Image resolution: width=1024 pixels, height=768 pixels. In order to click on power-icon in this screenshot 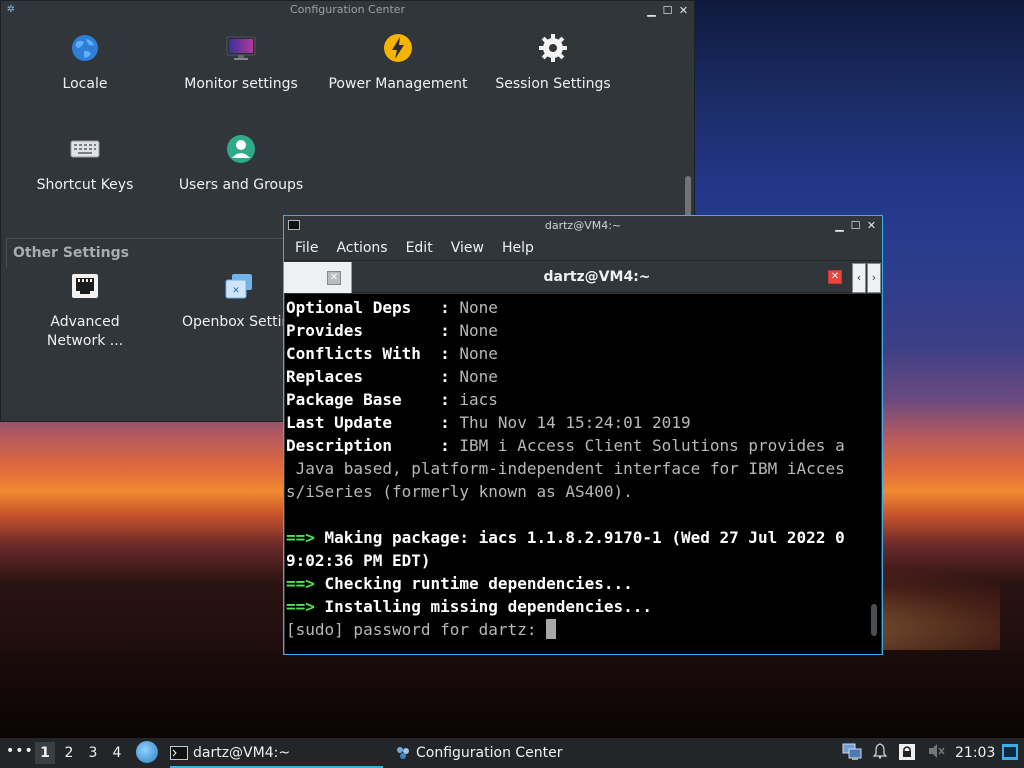, I will do `click(398, 48)`.